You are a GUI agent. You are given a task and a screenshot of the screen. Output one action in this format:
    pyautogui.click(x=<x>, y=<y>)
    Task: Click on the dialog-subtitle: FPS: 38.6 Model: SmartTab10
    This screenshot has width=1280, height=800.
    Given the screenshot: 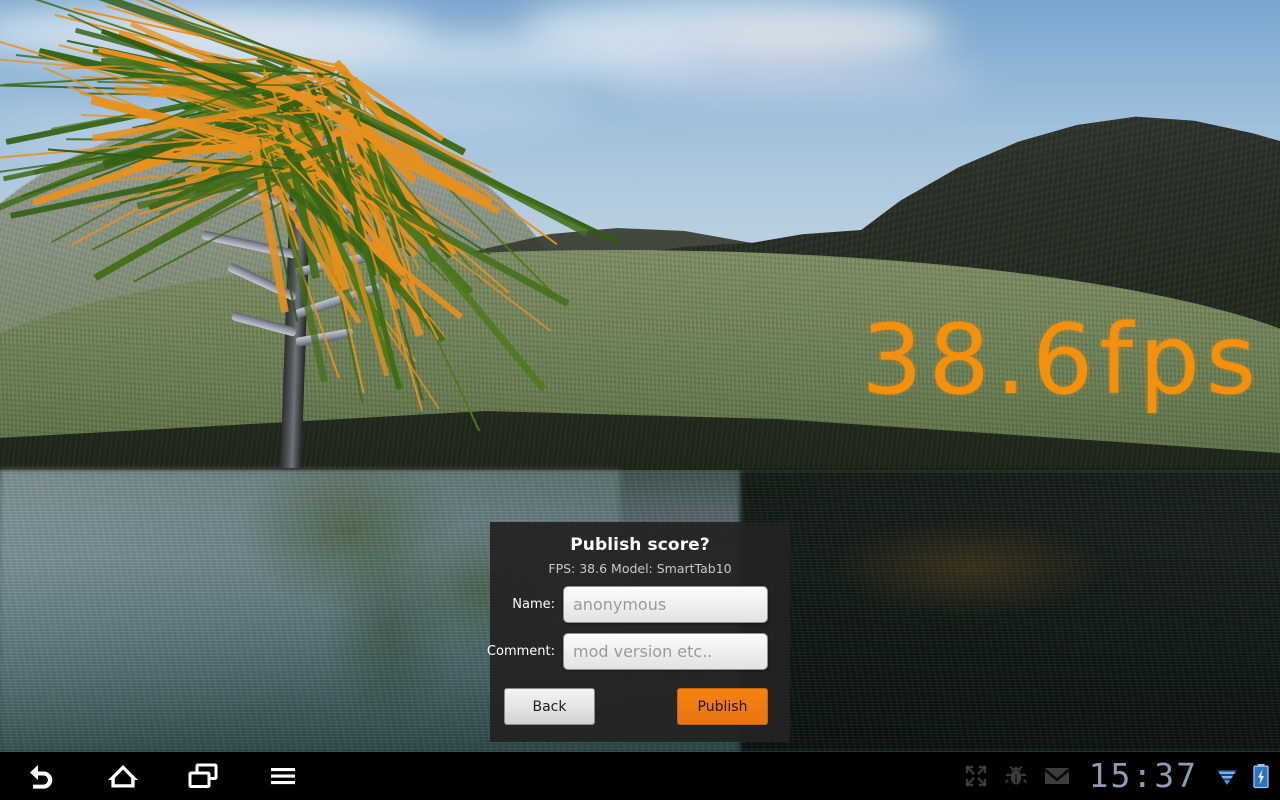 What is the action you would take?
    pyautogui.click(x=640, y=568)
    